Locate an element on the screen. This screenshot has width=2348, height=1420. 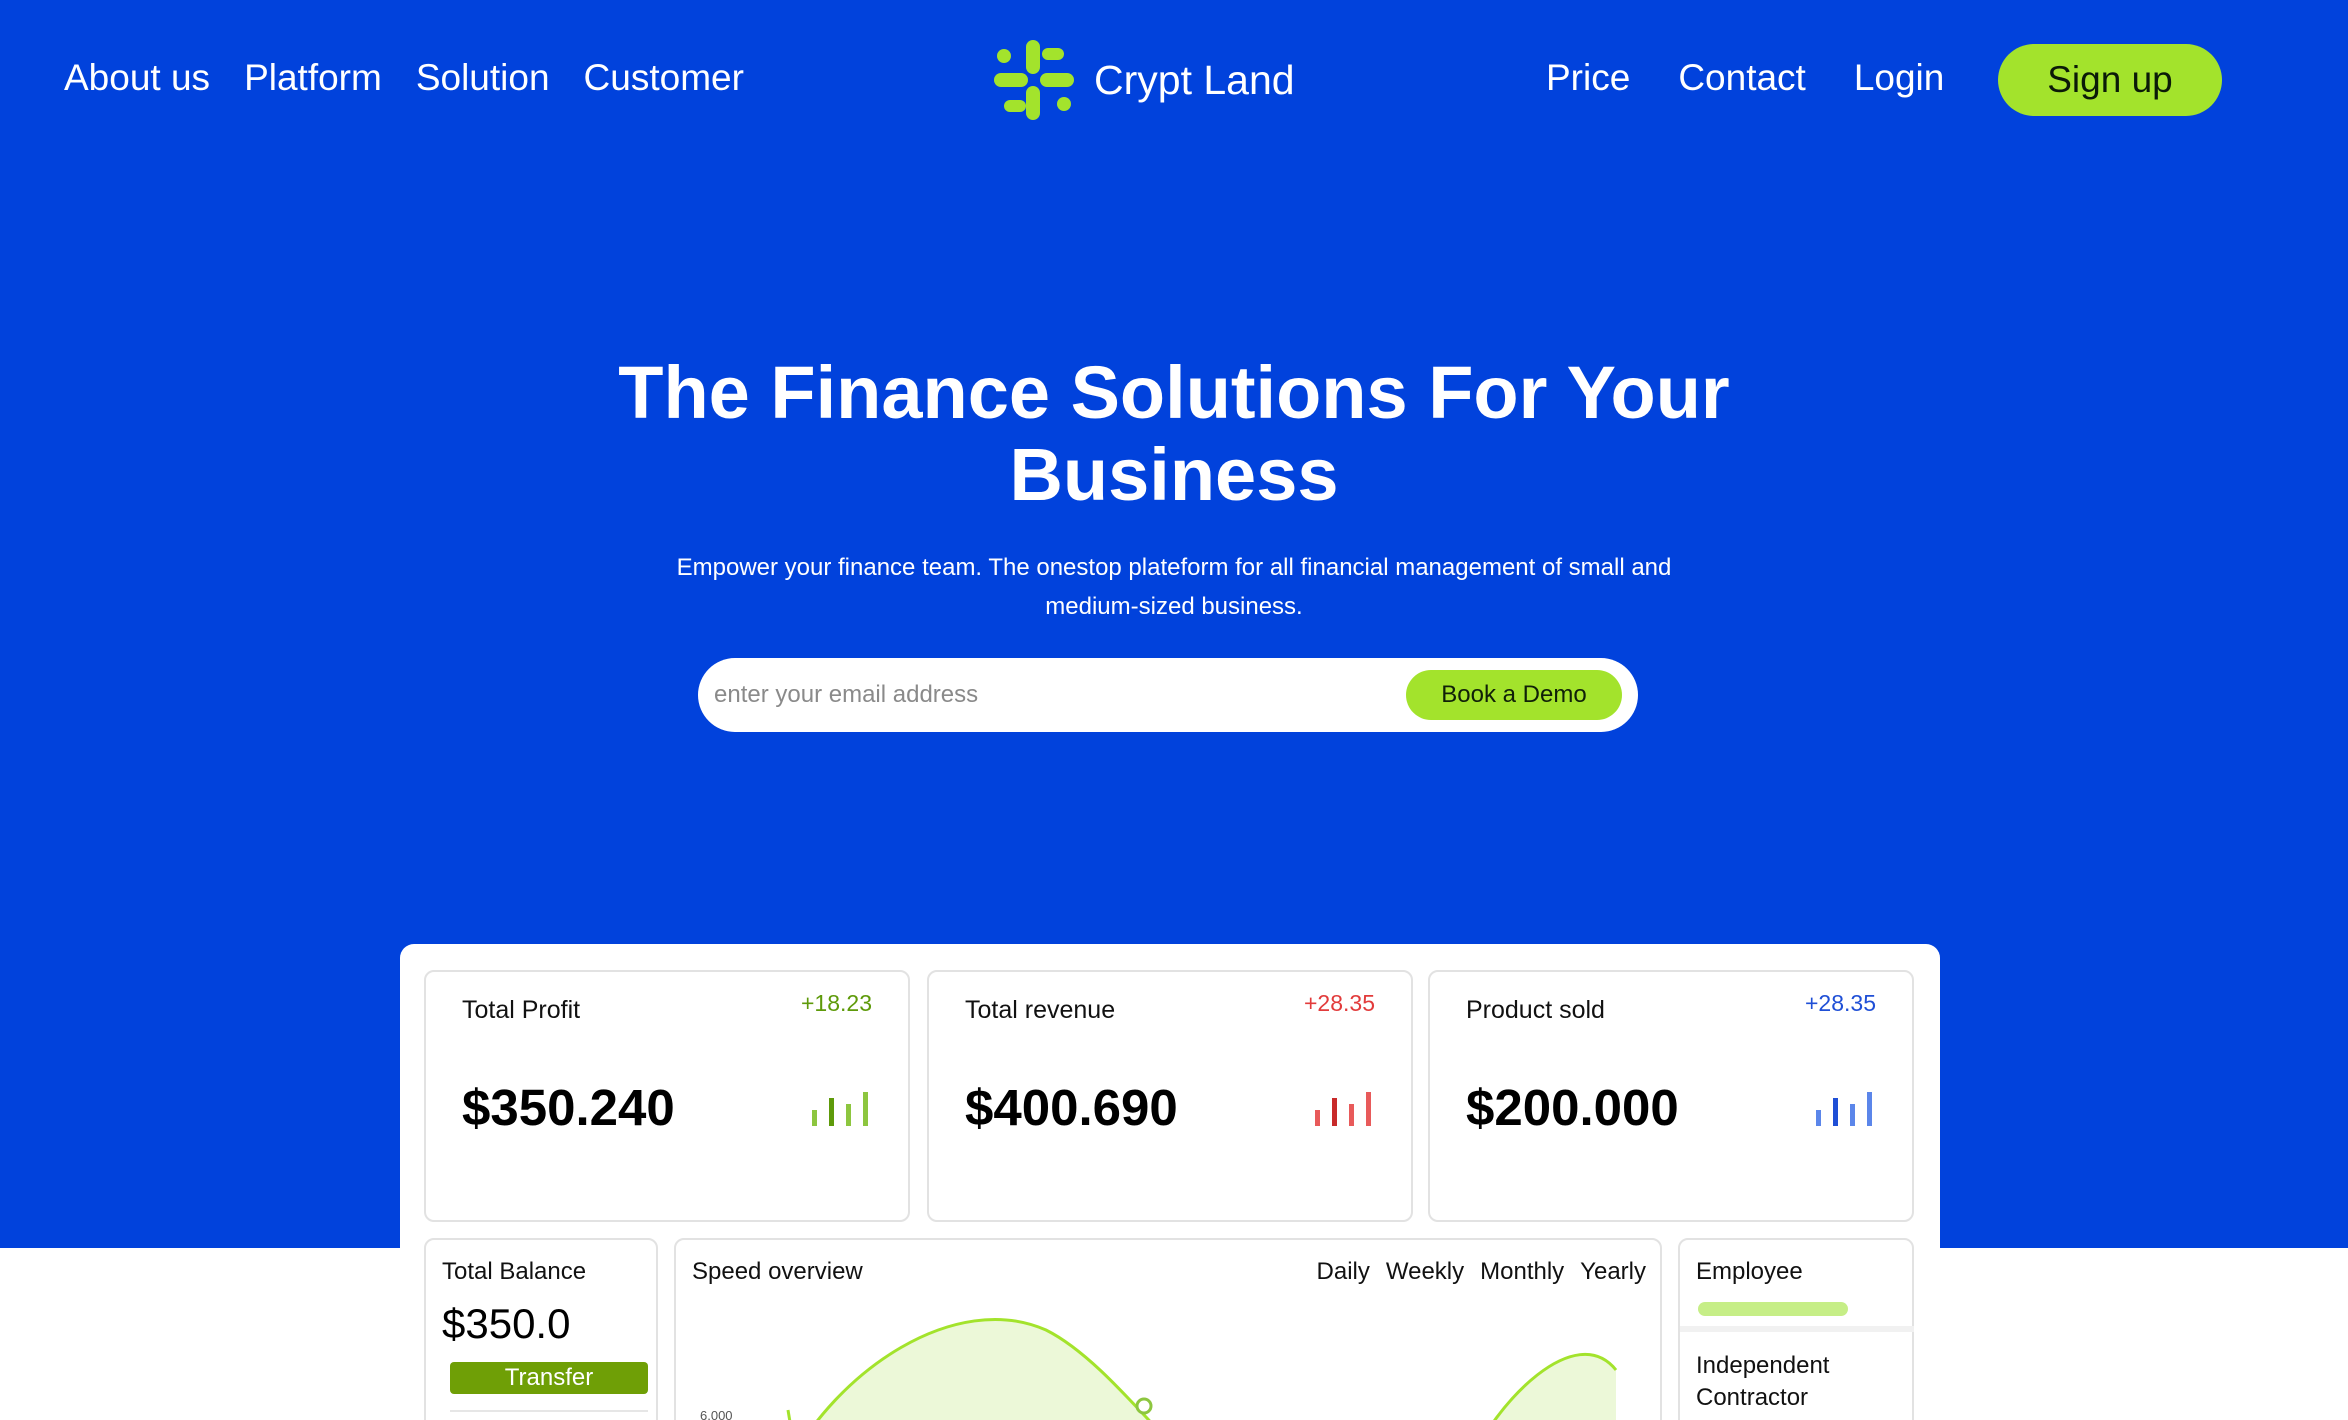
stat-card-total-profit: Total Profit +18.23 $350.240 is located at coordinates (667, 1096).